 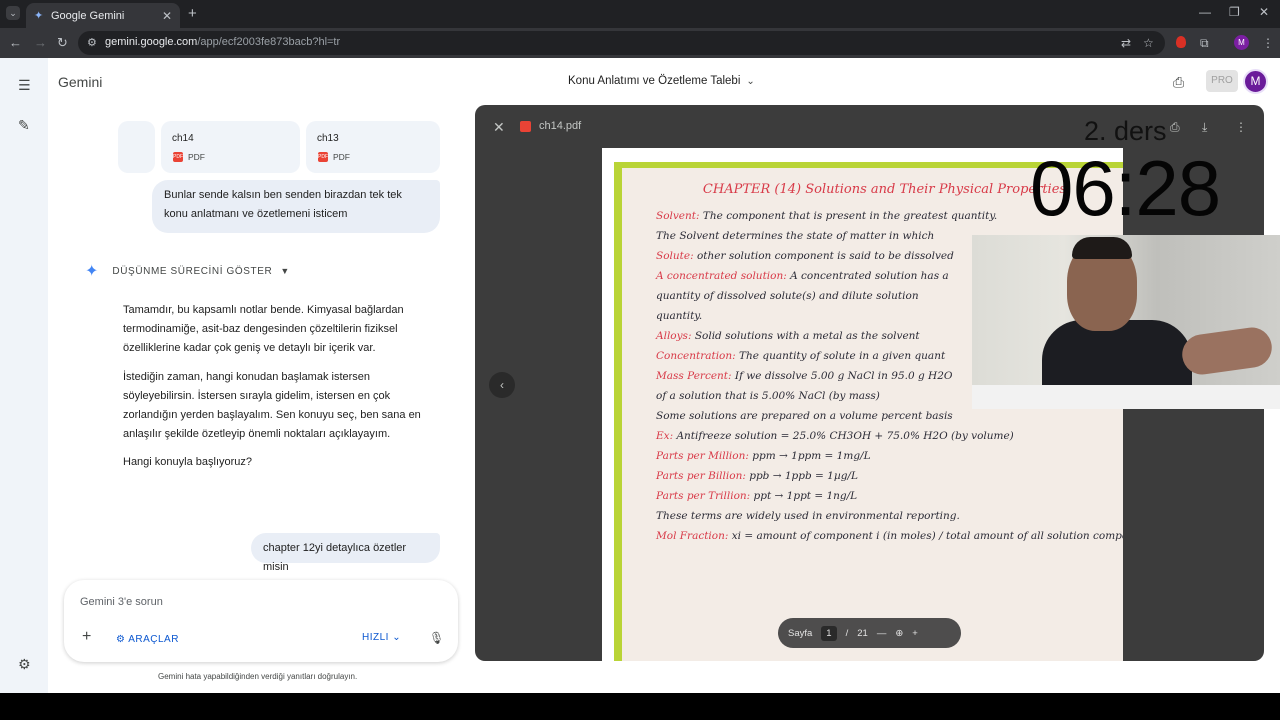 I want to click on page-label: Sayfa, so click(x=800, y=633).